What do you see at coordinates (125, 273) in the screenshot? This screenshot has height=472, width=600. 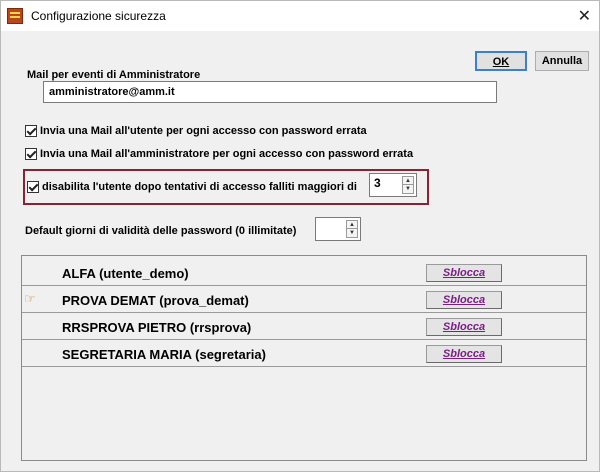 I see `user-name: ALFA (utente_demo)` at bounding box center [125, 273].